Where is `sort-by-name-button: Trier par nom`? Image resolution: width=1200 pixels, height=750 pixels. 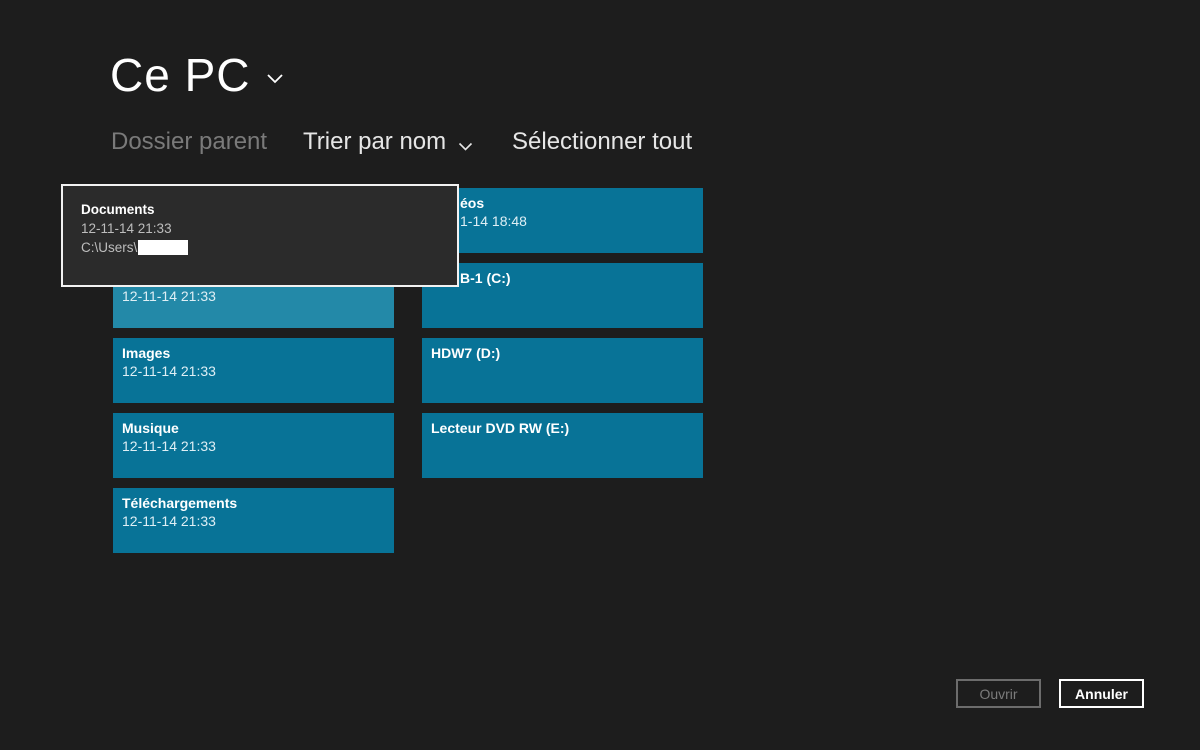
sort-by-name-button: Trier par nom is located at coordinates (407, 142).